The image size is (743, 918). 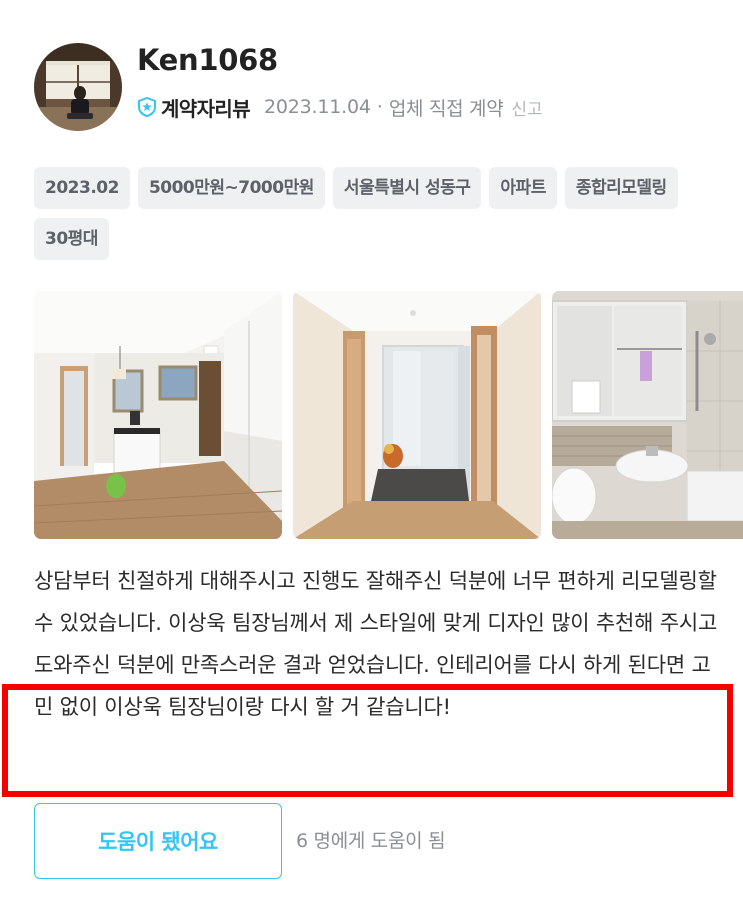 I want to click on contract-review-badge: 계약자리뷰, so click(x=206, y=108).